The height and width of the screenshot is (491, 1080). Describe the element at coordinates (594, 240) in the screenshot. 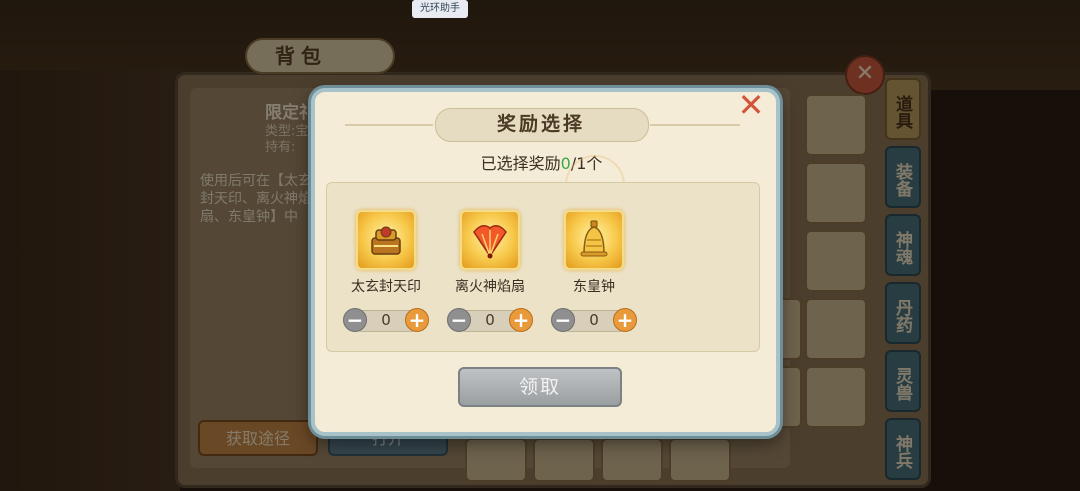

I see `bell-icon` at that location.